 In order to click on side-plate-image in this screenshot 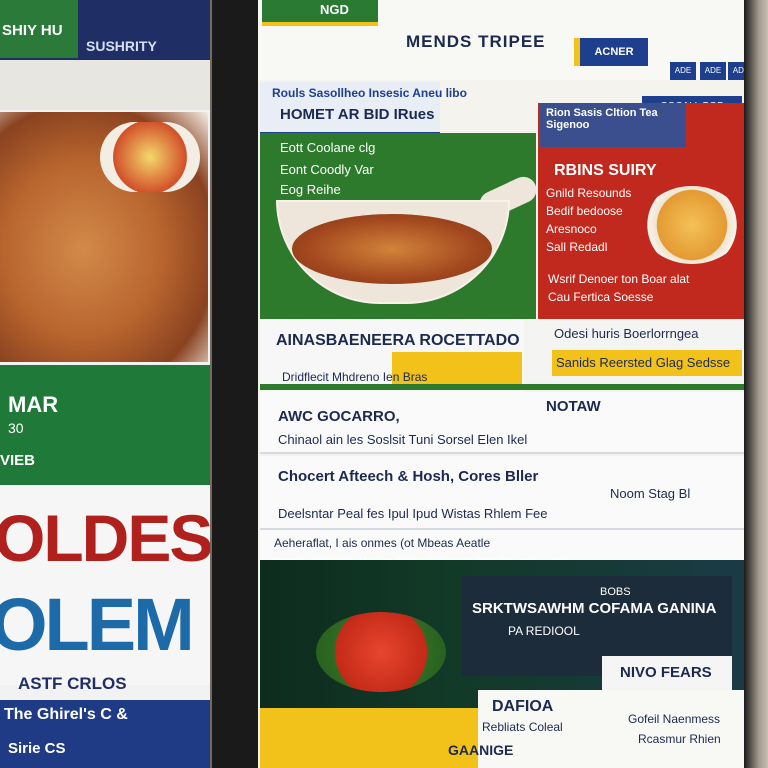, I will do `click(150, 157)`.